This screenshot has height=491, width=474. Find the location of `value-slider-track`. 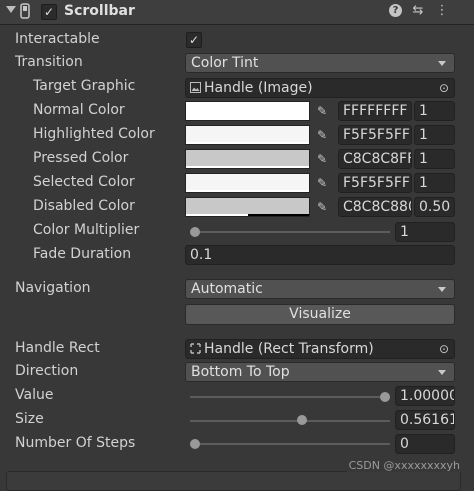

value-slider-track is located at coordinates (290, 397).